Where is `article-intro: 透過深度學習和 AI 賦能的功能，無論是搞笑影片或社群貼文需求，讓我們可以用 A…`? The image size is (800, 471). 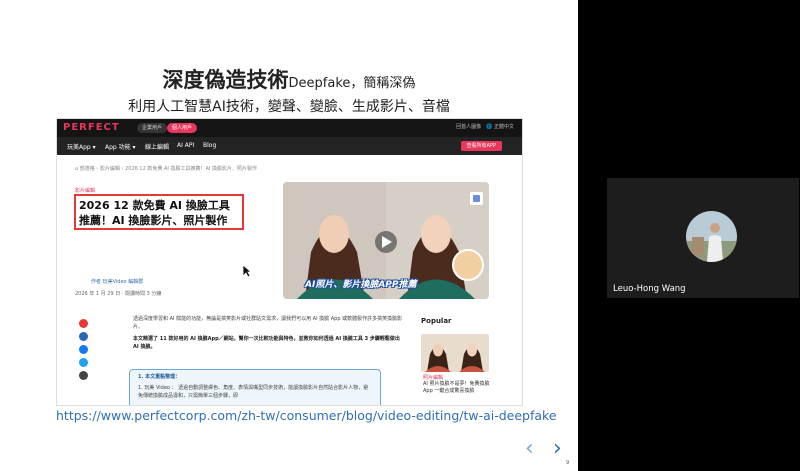
article-intro: 透過深度學習和 AI 賦能的功能，無論是搞笑影片或社群貼文需求，讓我們可以用 A… is located at coordinates (268, 335).